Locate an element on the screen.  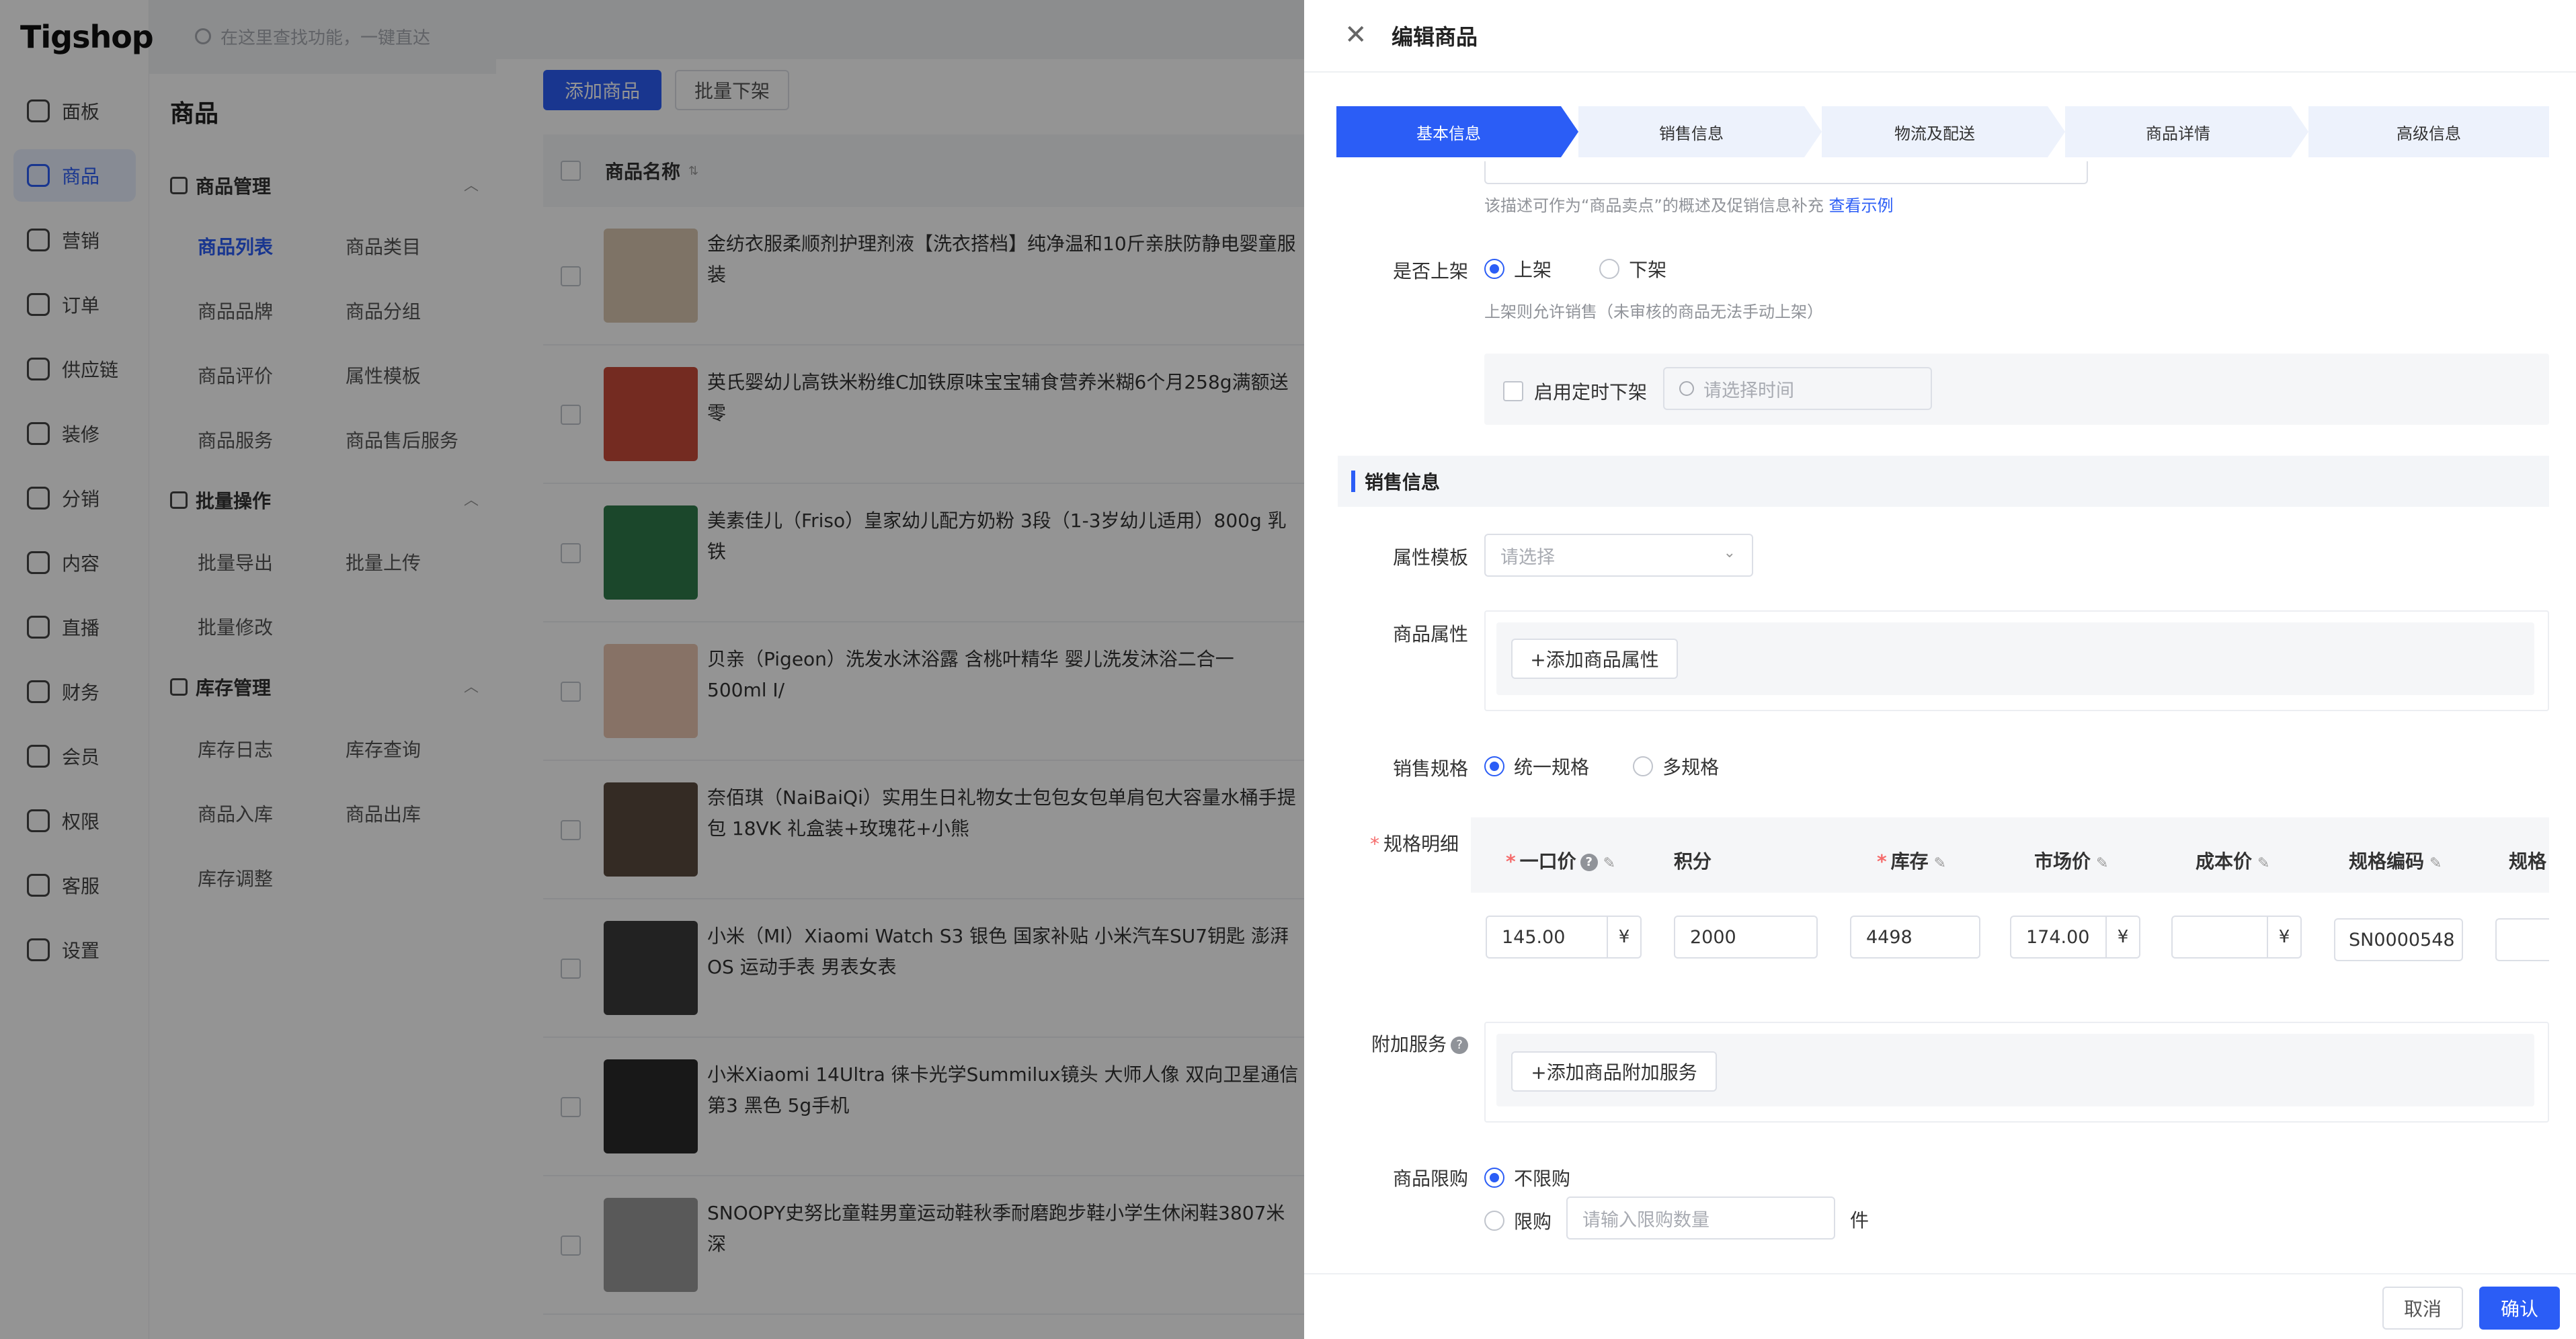
step-4: 高级信息 is located at coordinates (2428, 131).